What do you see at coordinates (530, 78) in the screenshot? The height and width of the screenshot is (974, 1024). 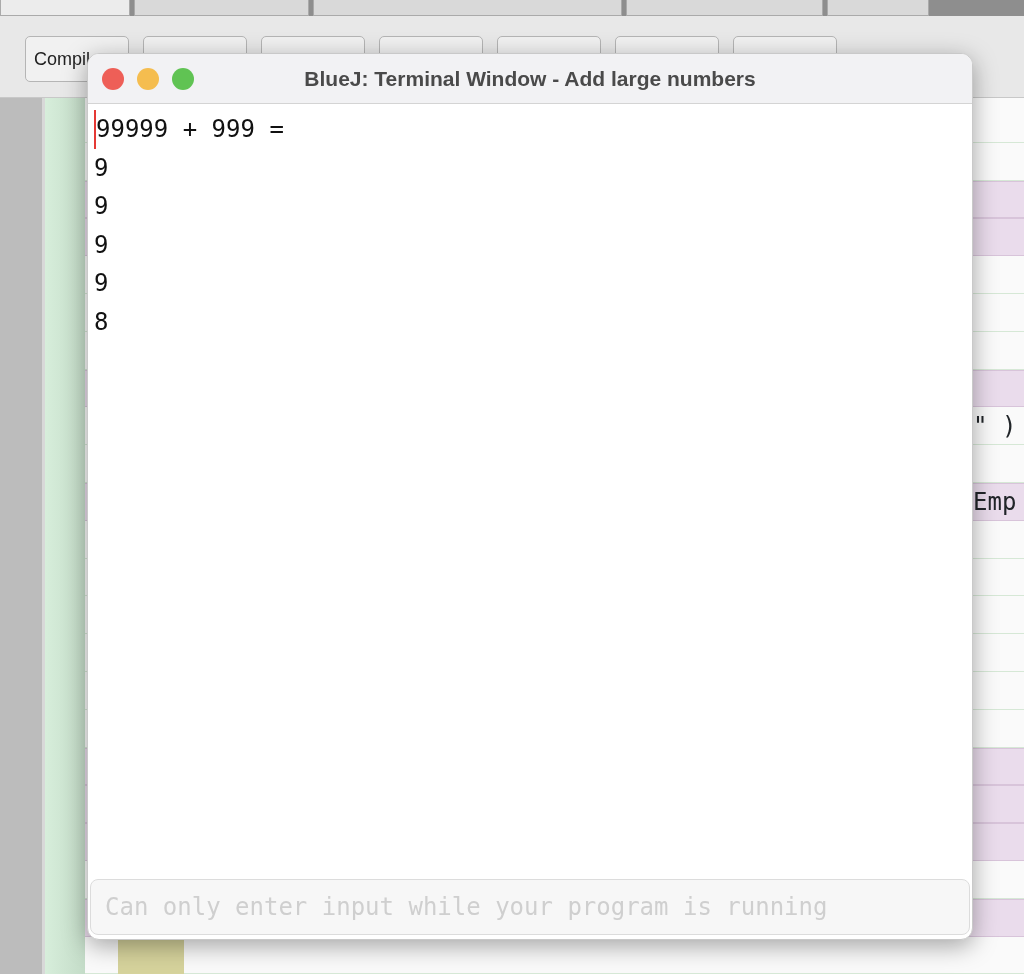 I see `window-title: BlueJ: Terminal Window - Add large numbers` at bounding box center [530, 78].